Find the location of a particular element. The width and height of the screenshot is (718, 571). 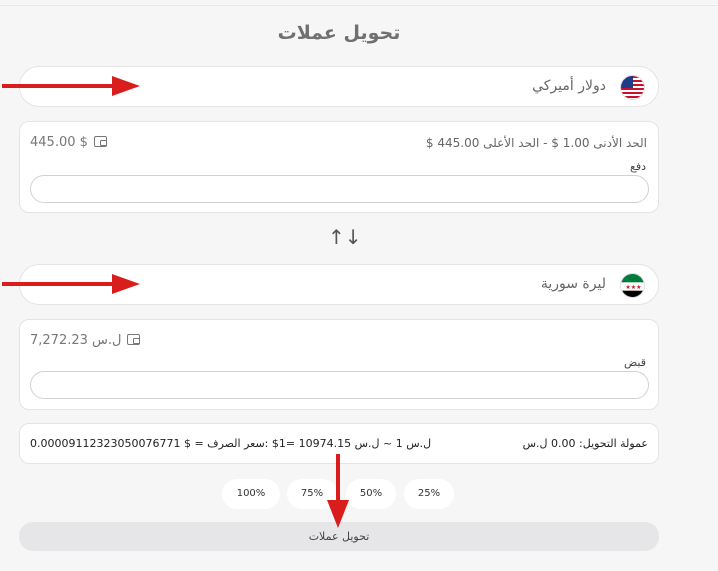

to-currency-name: ليرة سورية is located at coordinates (573, 284).